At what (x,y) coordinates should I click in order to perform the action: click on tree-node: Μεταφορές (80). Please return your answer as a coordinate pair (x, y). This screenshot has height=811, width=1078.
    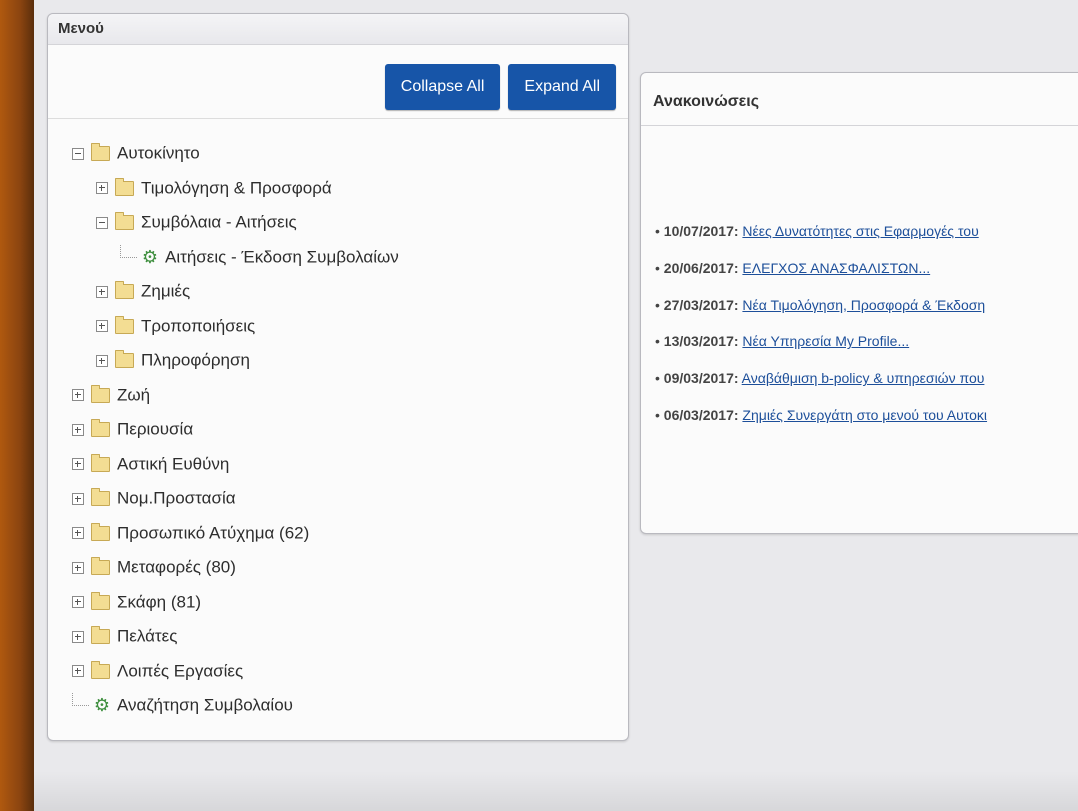
    Looking at the image, I should click on (342, 567).